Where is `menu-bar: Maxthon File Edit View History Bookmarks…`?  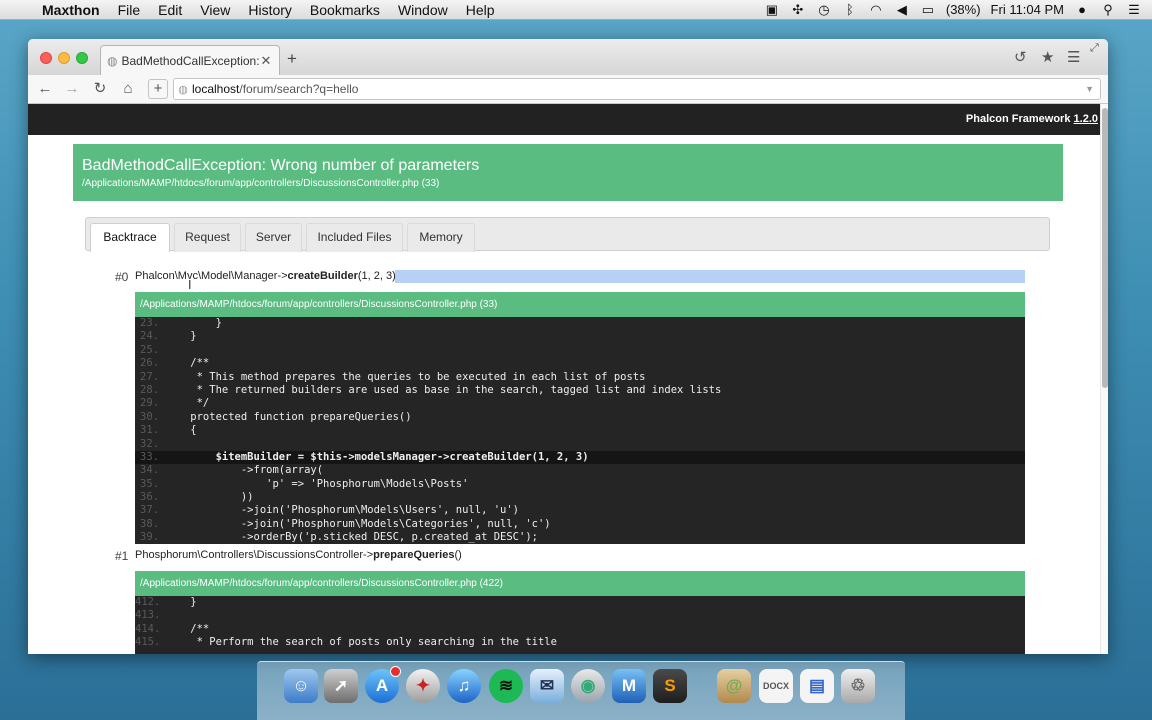 menu-bar: Maxthon File Edit View History Bookmarks… is located at coordinates (576, 10).